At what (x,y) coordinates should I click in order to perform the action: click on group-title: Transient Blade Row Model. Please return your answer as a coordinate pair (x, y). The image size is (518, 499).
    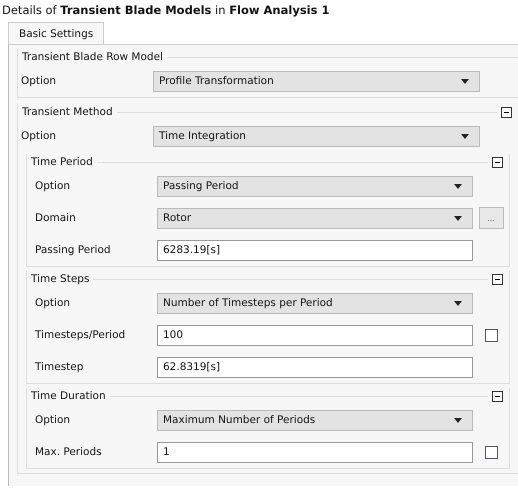
    Looking at the image, I should click on (92, 57).